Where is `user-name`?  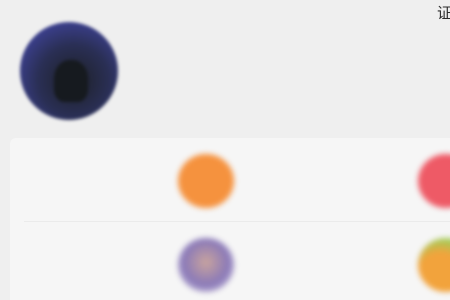 user-name is located at coordinates (181, 43).